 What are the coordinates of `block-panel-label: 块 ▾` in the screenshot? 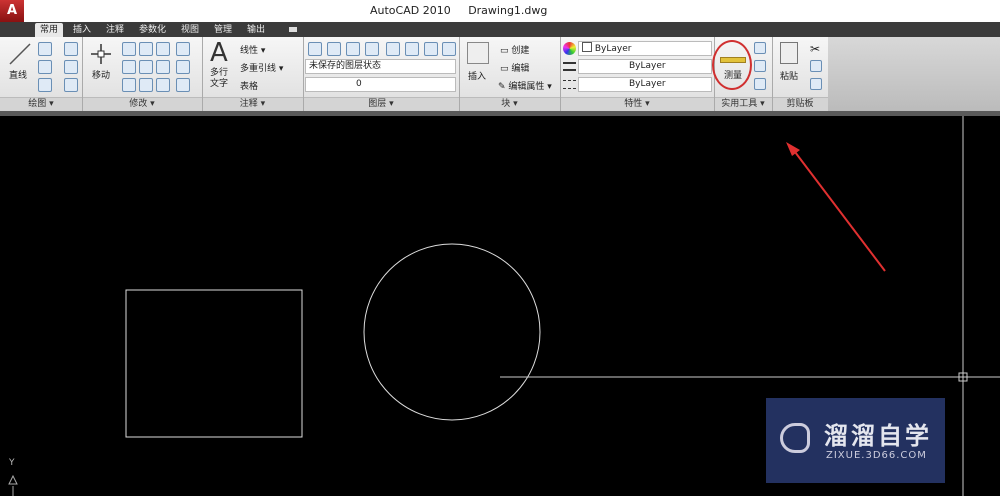 It's located at (509, 104).